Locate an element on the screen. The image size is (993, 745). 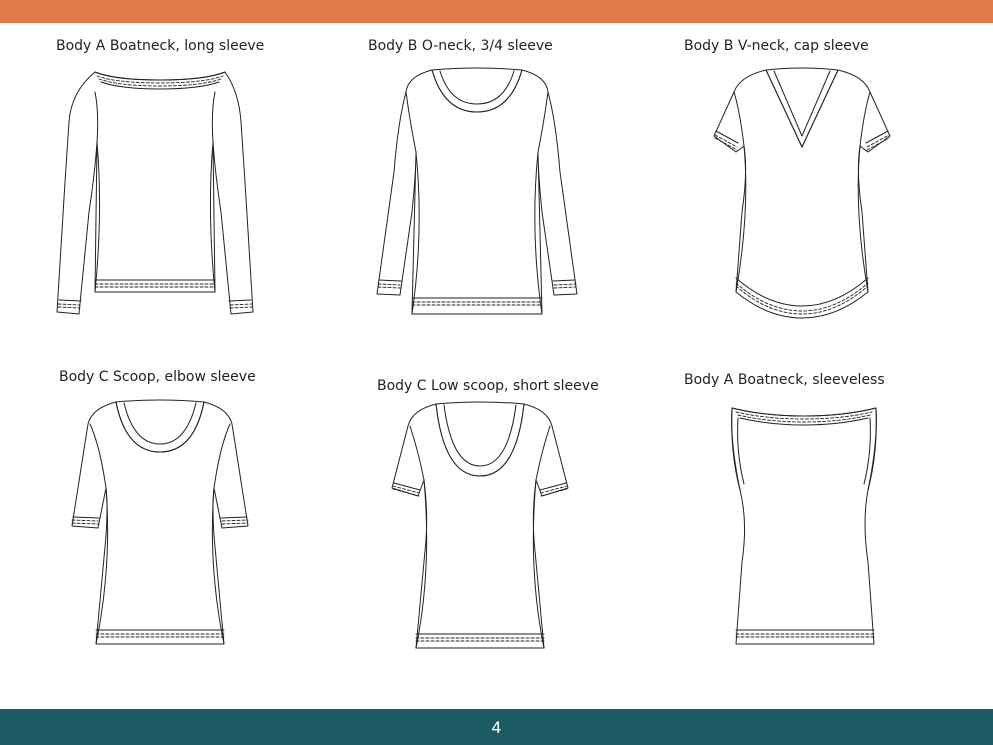
page-number: 4 is located at coordinates (496, 727).